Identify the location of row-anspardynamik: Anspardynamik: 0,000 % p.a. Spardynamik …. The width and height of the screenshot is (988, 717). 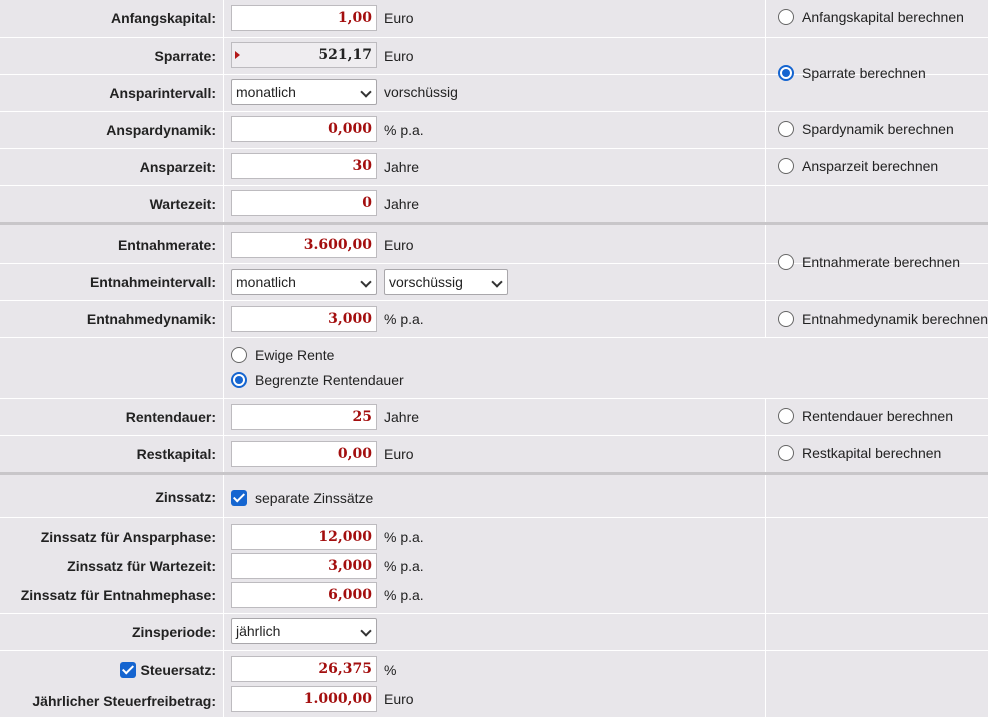
(494, 129).